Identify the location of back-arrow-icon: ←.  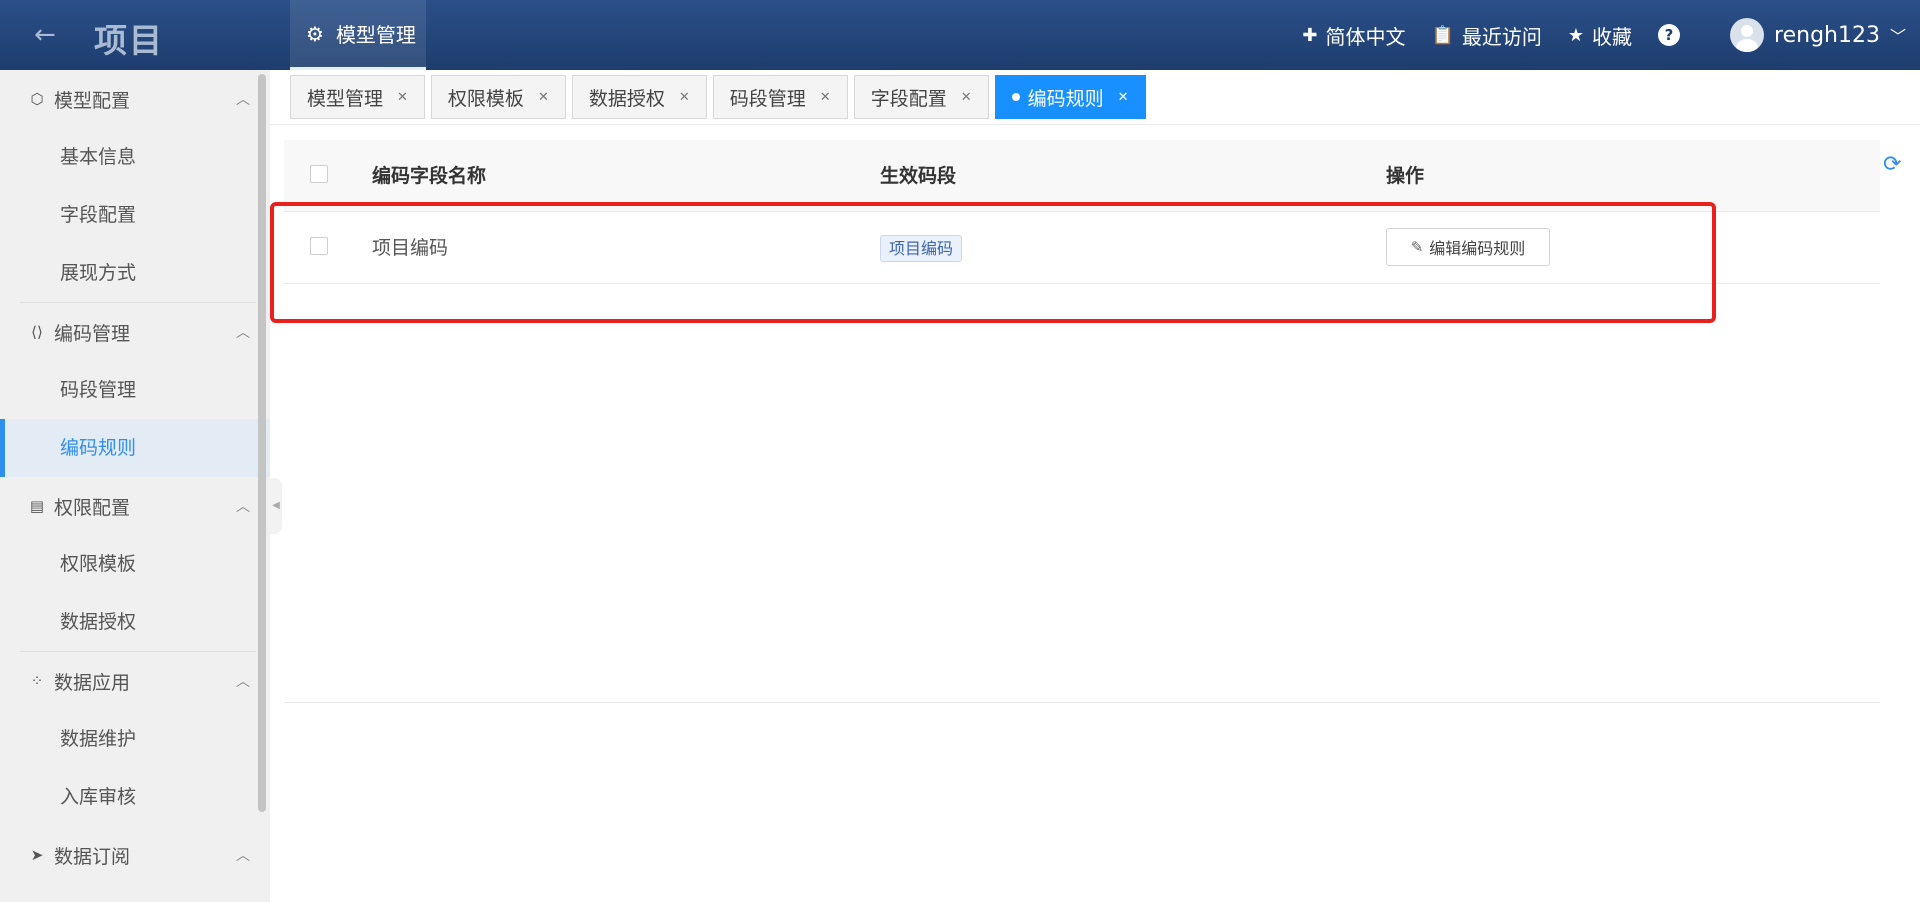
(49, 35).